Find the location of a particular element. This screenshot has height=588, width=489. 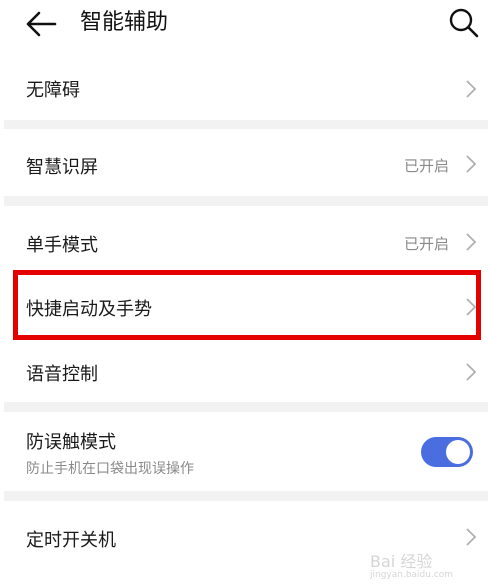

back-arrow-icon is located at coordinates (41, 24).